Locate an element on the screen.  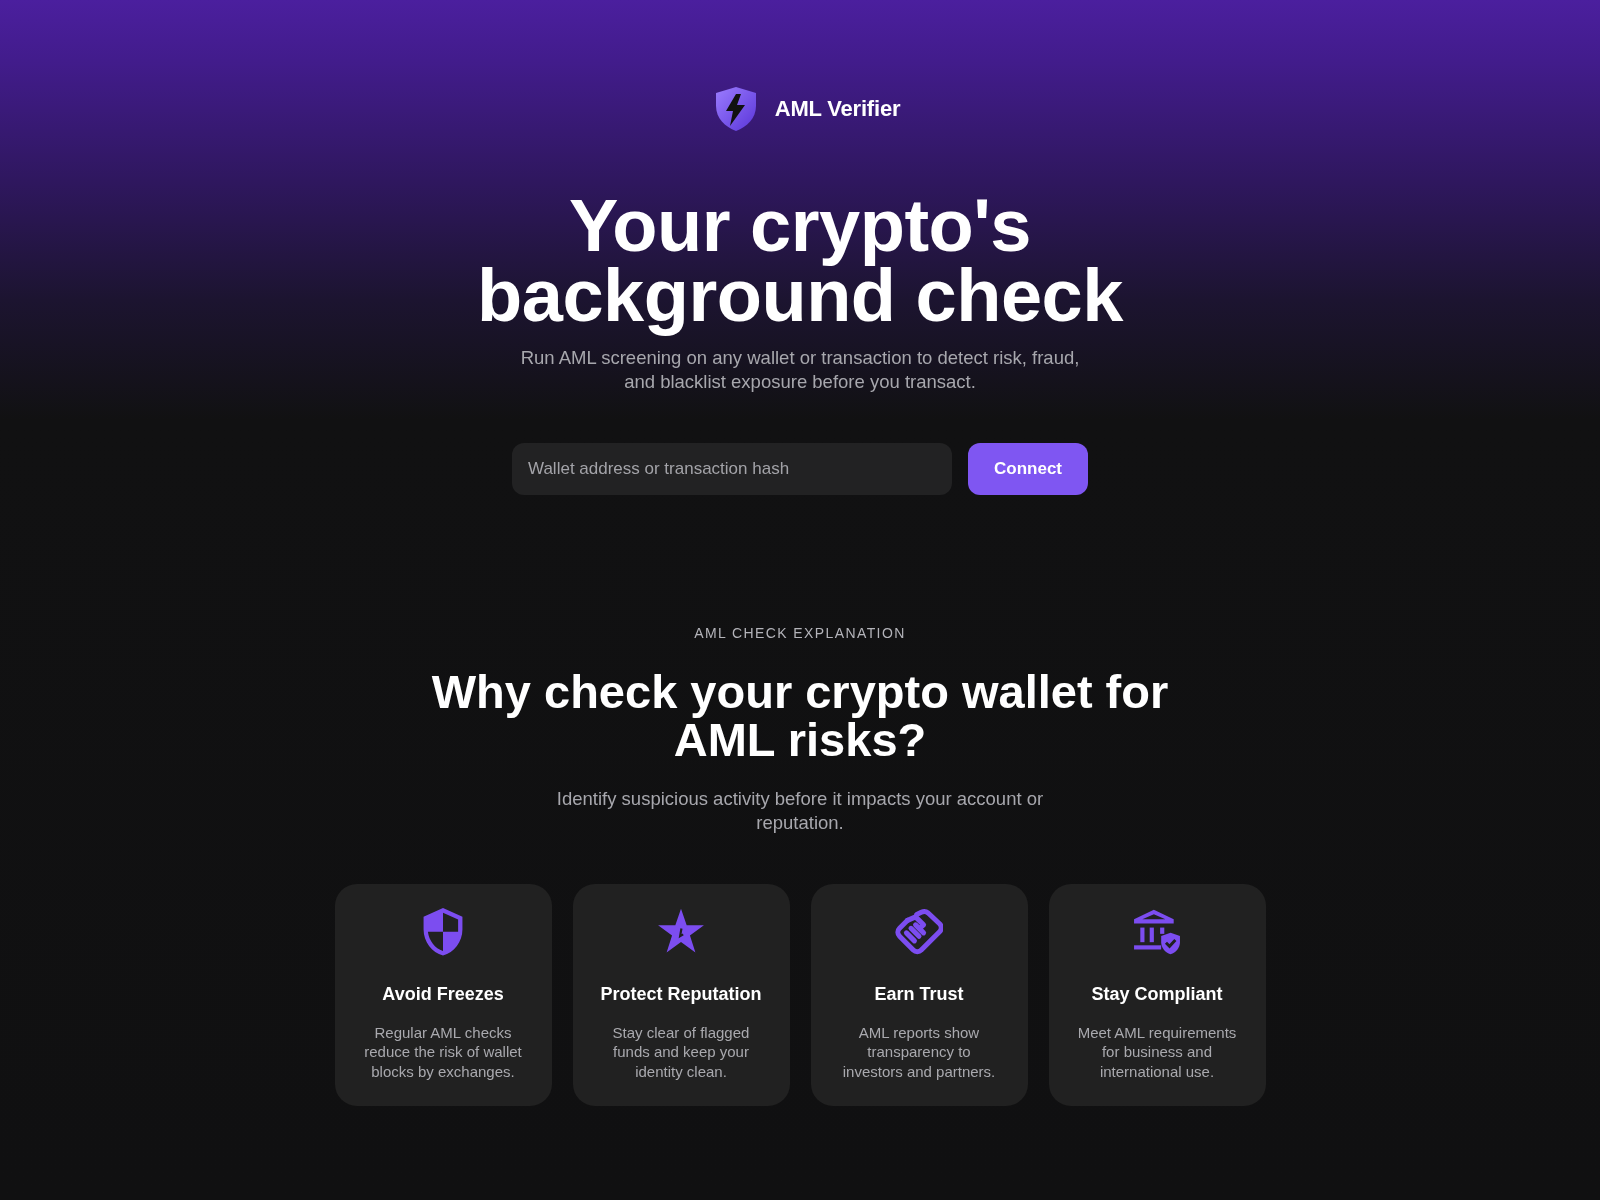
handshake-icon is located at coordinates (919, 932).